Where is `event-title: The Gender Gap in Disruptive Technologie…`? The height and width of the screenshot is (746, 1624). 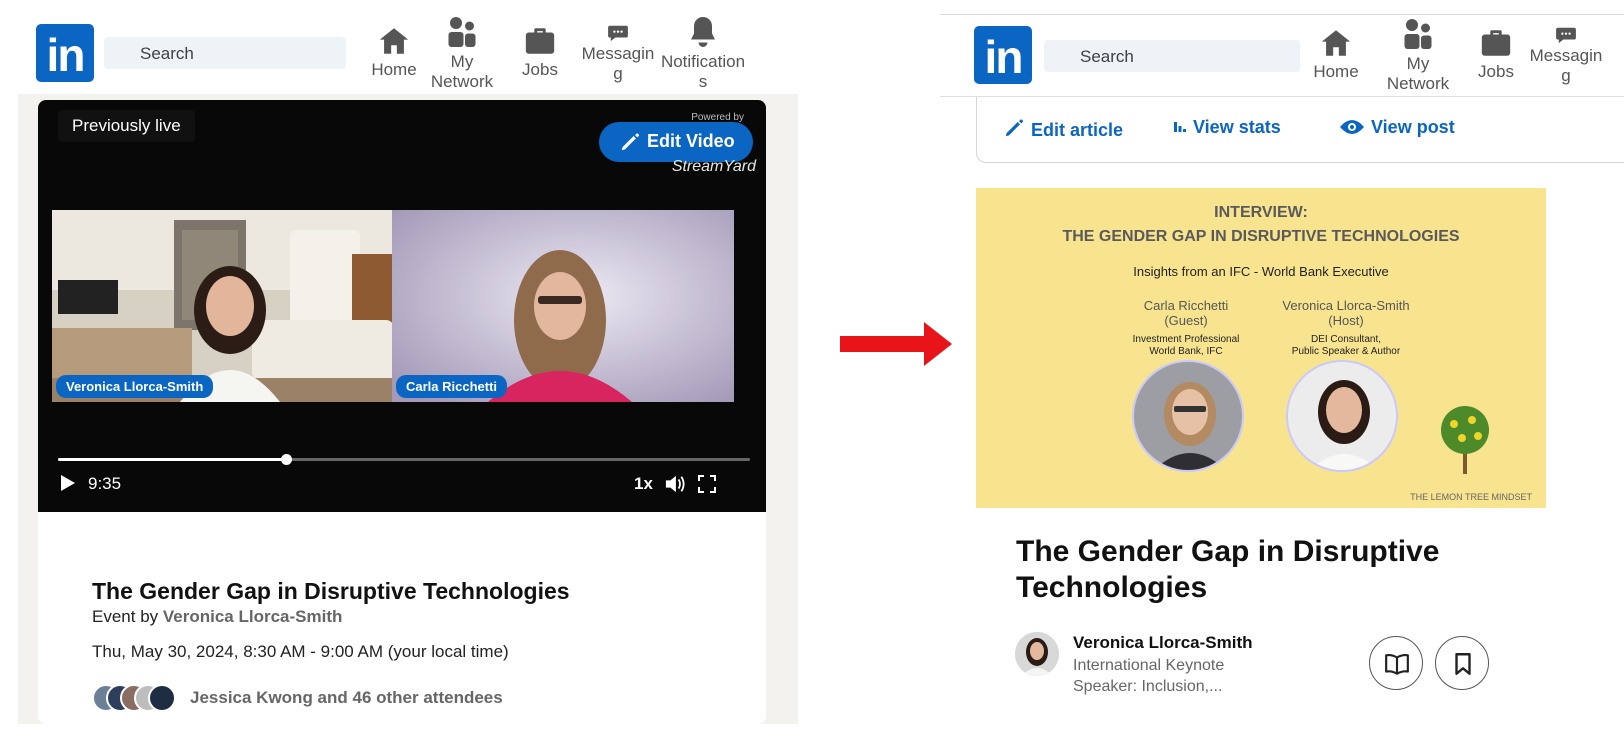 event-title: The Gender Gap in Disruptive Technologie… is located at coordinates (331, 591).